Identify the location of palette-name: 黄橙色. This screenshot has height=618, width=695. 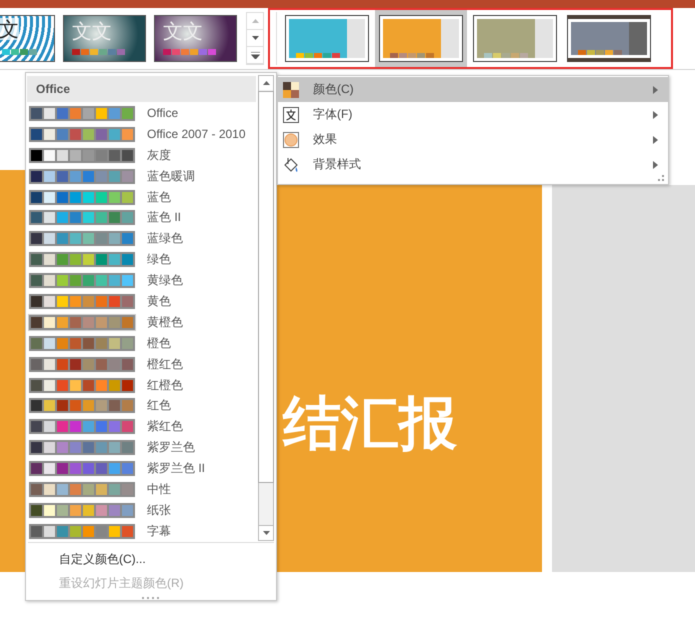
(165, 322).